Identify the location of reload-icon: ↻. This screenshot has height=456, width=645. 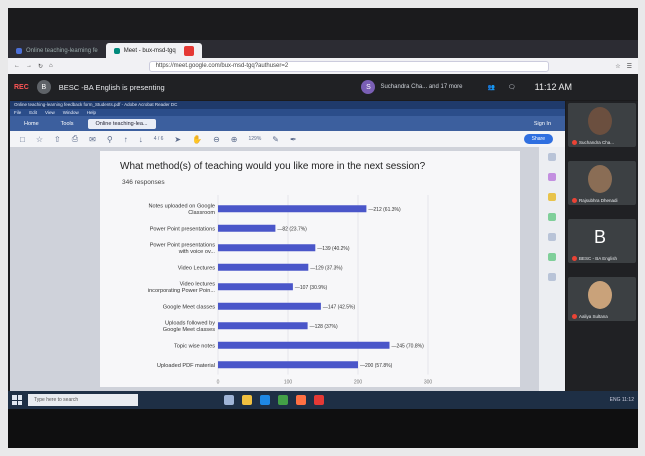
(40, 66).